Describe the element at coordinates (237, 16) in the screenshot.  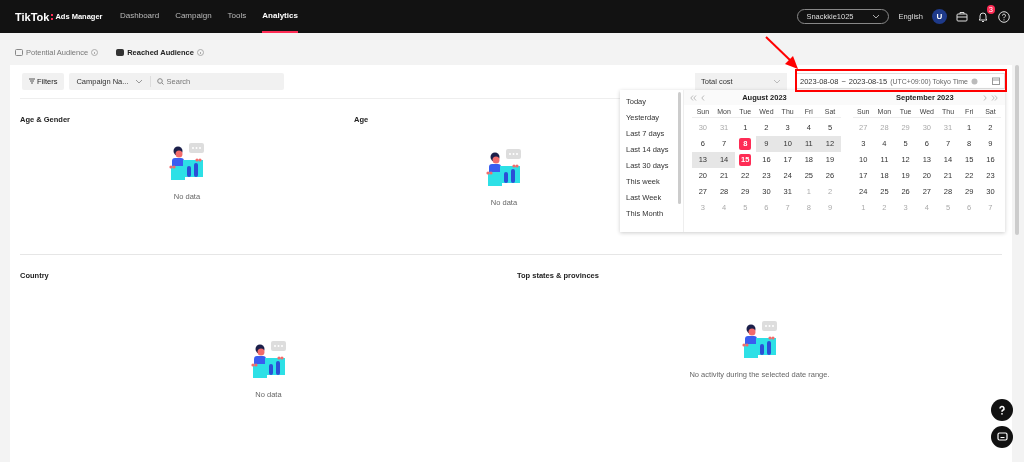
I see `nav-tab: Tools` at that location.